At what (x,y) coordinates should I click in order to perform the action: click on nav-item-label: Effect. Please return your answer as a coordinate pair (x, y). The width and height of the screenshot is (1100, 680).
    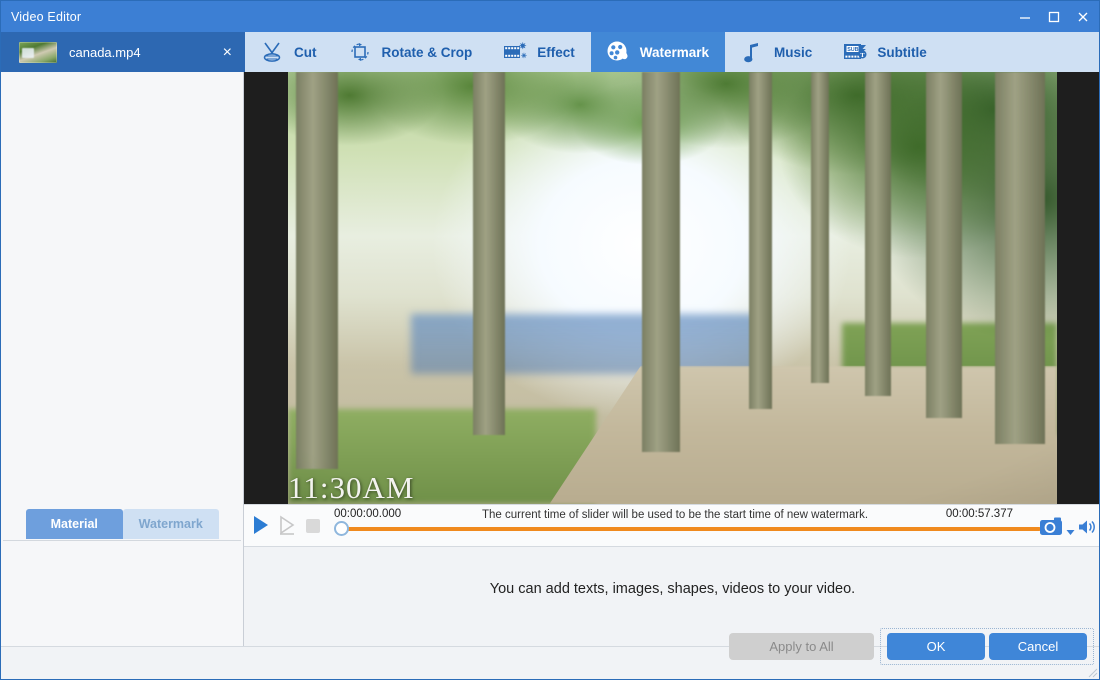
    Looking at the image, I should click on (556, 52).